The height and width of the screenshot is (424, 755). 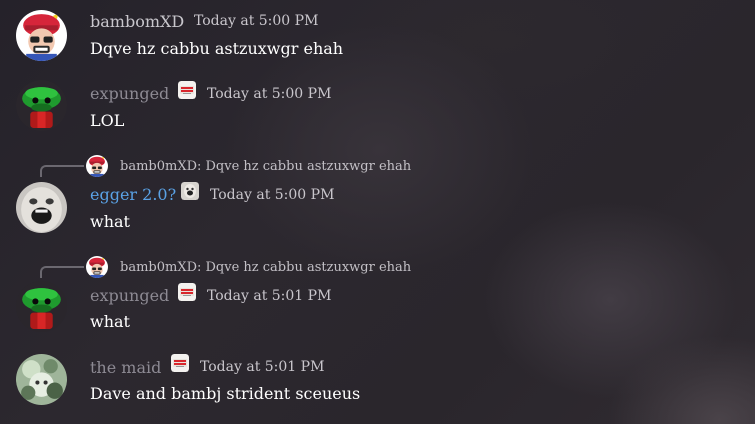 I want to click on egg-badge-icon, so click(x=190, y=191).